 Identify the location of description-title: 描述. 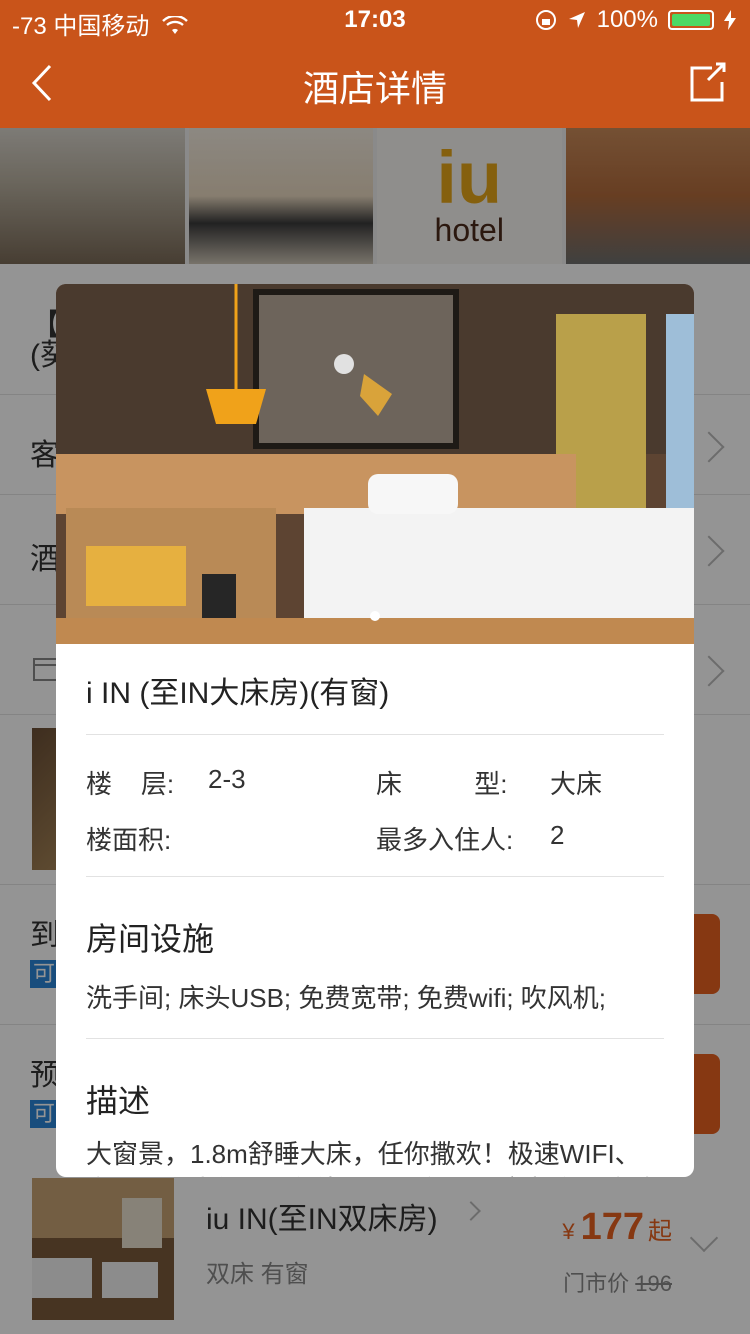
(118, 1101).